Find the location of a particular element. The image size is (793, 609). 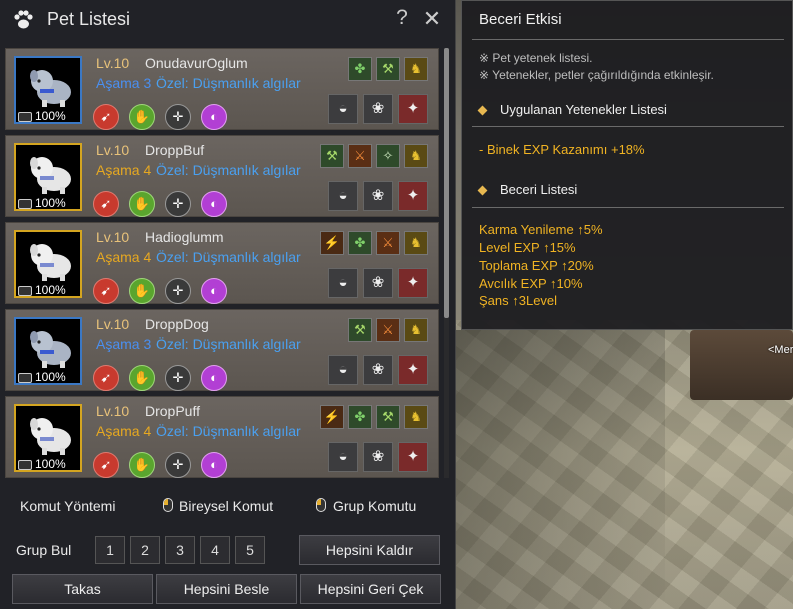

background-shadow is located at coordinates (560, 469).